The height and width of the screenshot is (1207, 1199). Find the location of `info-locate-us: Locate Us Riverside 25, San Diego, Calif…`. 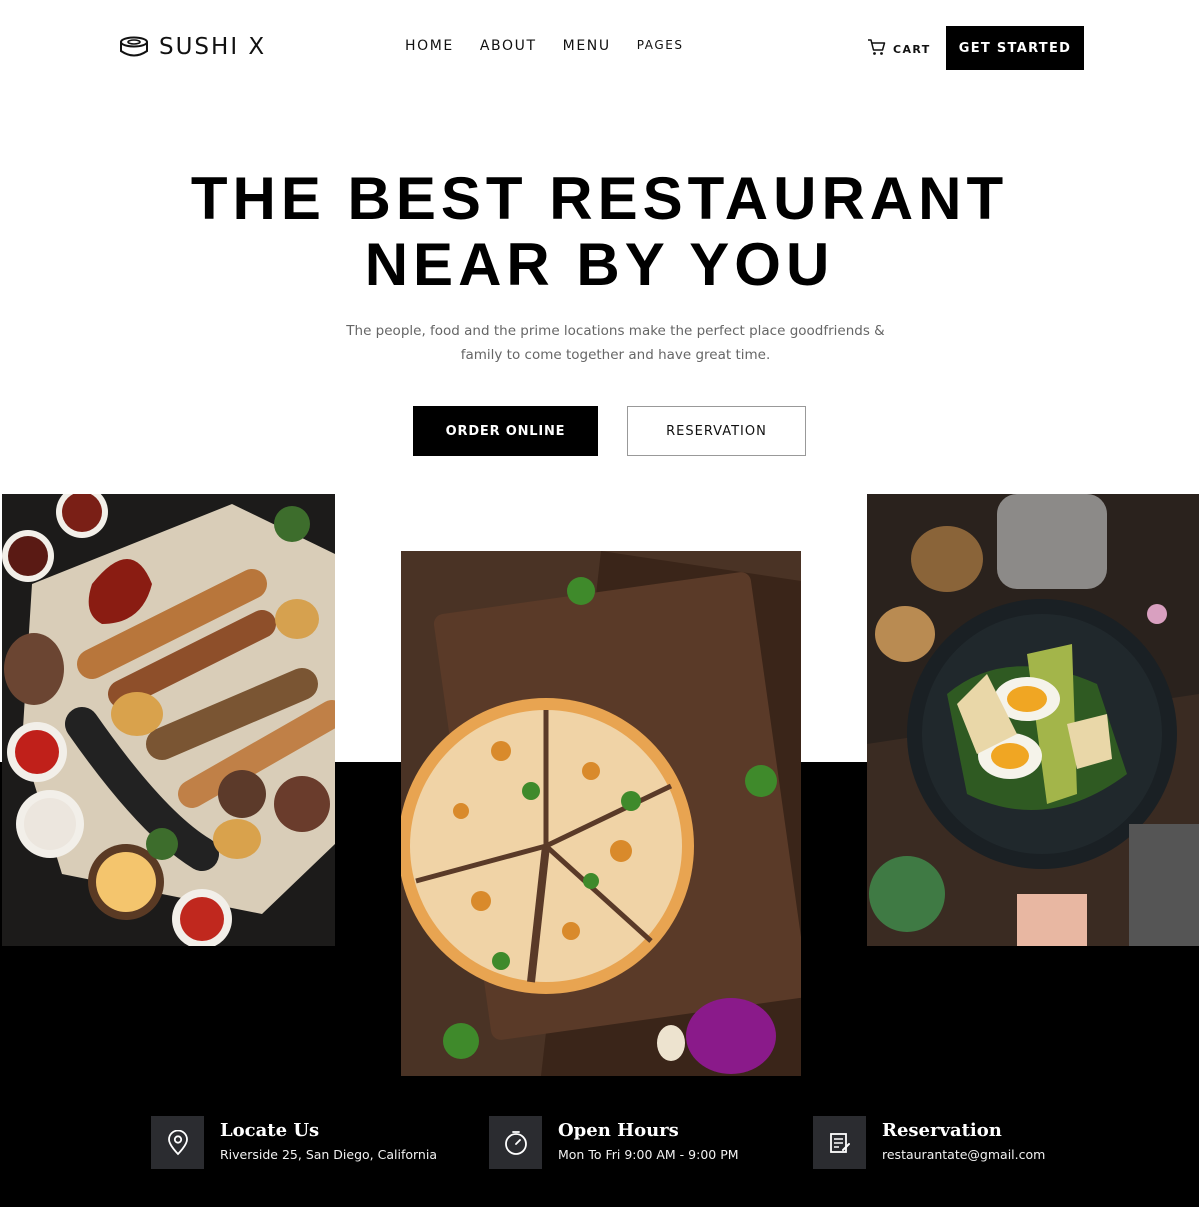

info-locate-us: Locate Us Riverside 25, San Diego, Calif… is located at coordinates (294, 1142).